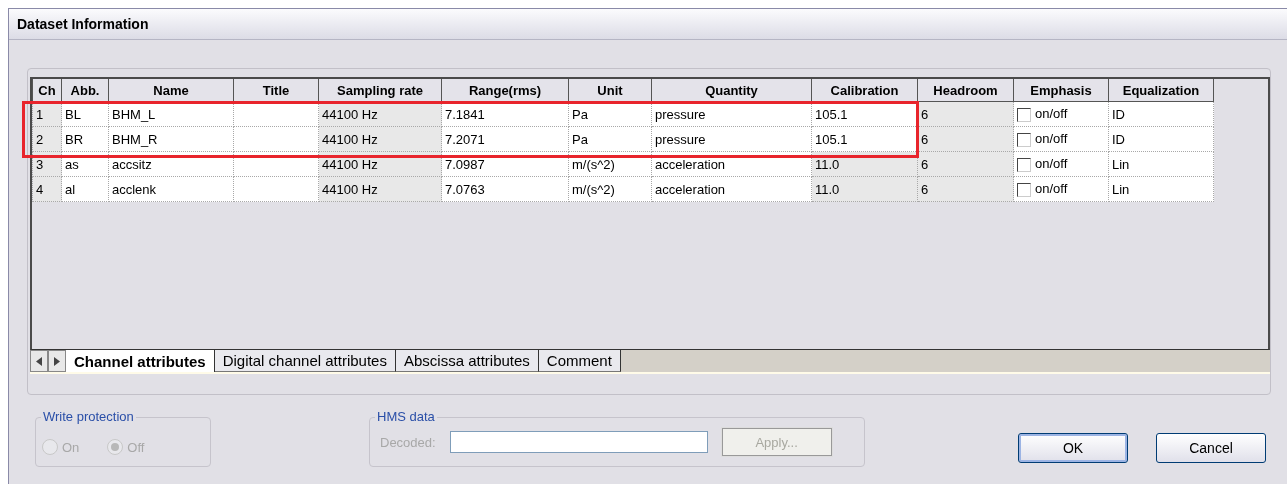 The width and height of the screenshot is (1287, 484). Describe the element at coordinates (72, 164) in the screenshot. I see `table-cell: as` at that location.